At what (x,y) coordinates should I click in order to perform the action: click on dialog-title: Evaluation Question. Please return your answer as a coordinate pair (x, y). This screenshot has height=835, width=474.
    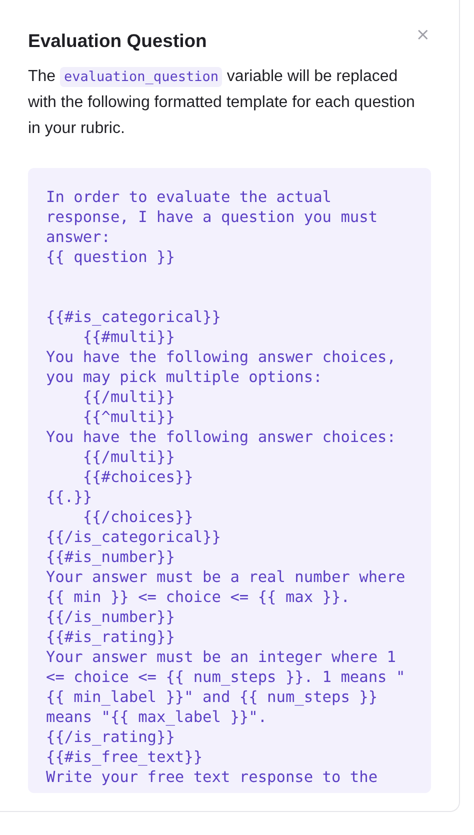
    Looking at the image, I should click on (117, 41).